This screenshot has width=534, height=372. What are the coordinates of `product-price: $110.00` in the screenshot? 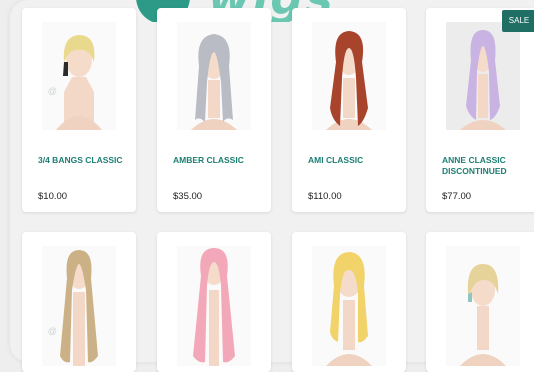 It's located at (325, 196).